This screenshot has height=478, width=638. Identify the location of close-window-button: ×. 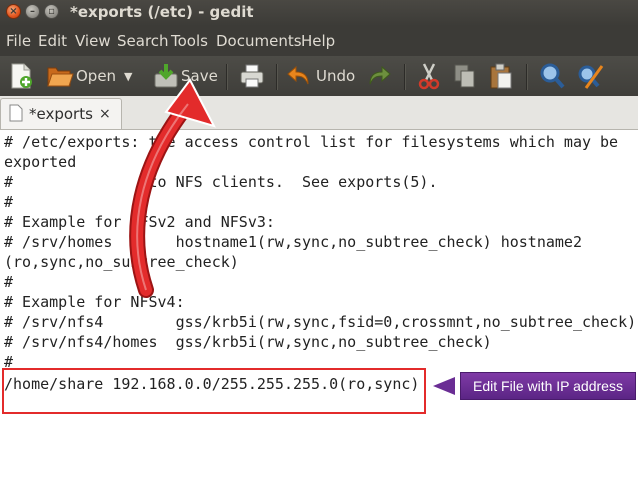
(13, 11).